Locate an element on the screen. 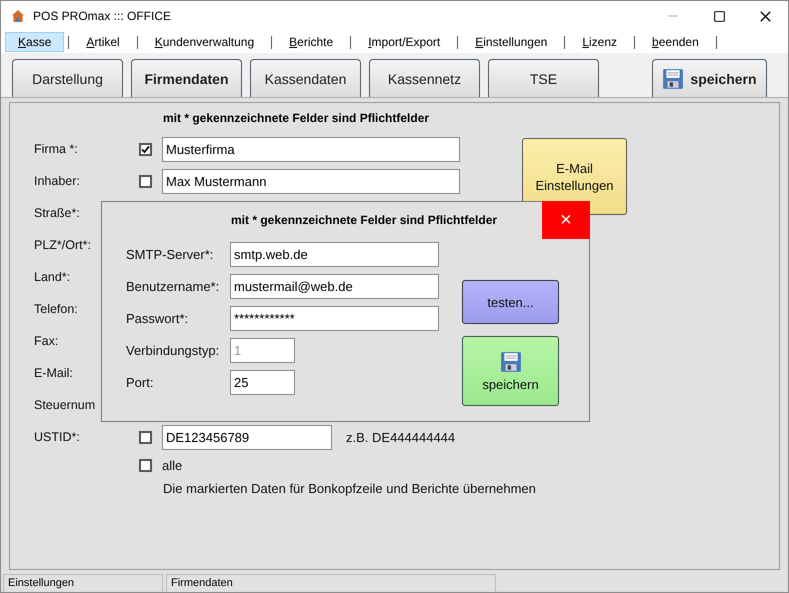  field-label: Inhaber: is located at coordinates (57, 181).